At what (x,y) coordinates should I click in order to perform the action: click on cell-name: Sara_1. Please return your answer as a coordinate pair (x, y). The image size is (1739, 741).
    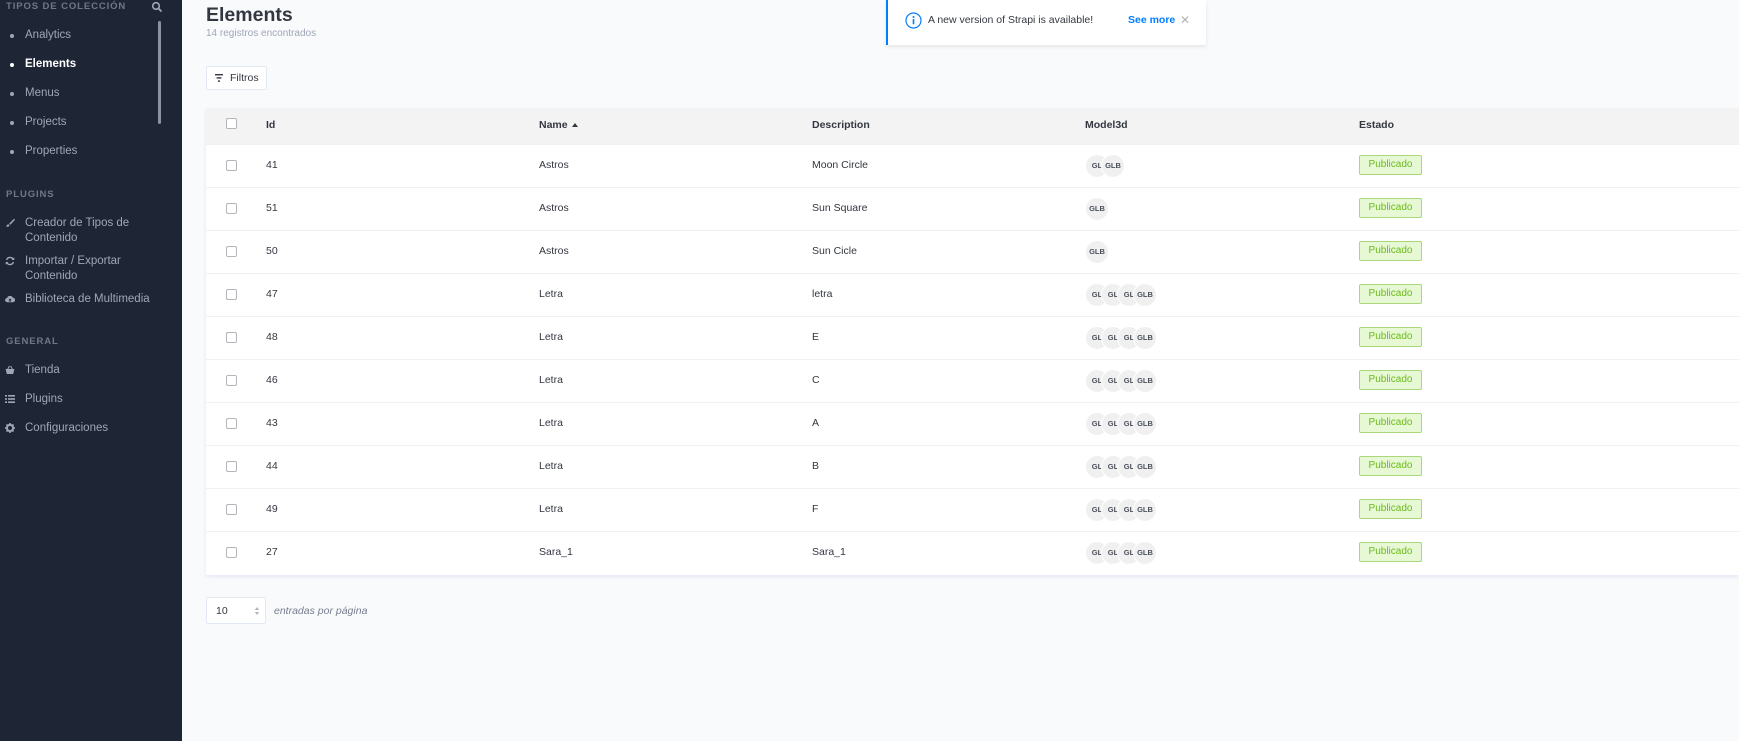
    Looking at the image, I should click on (556, 552).